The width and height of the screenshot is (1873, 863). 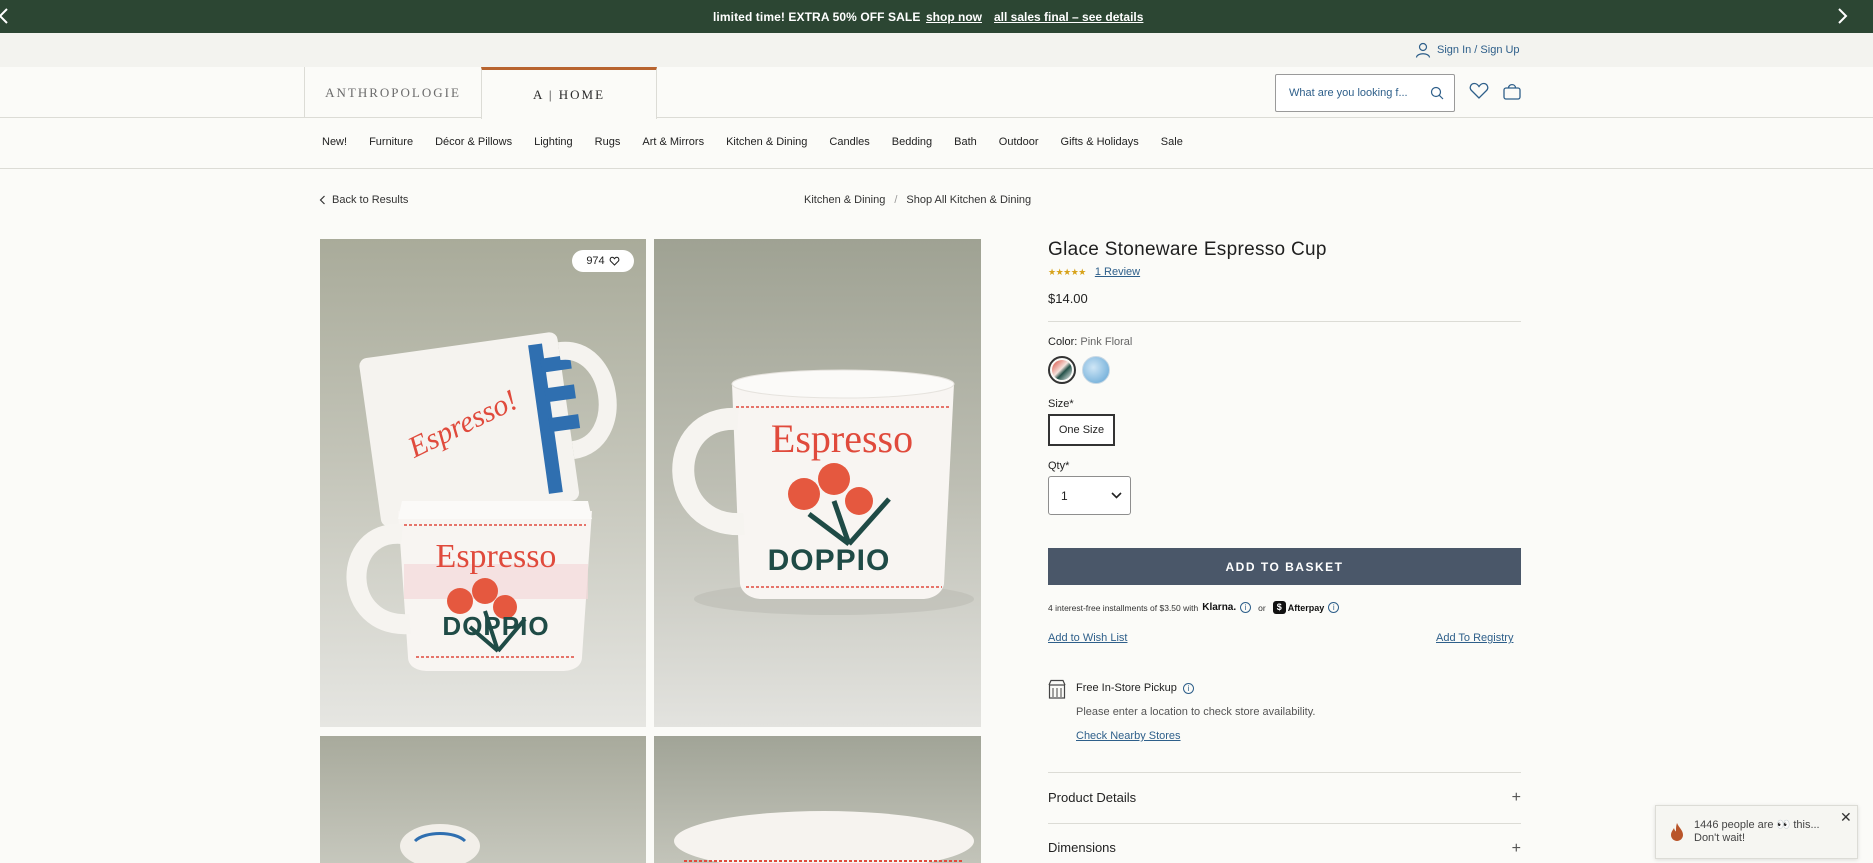 I want to click on swatch-pink-floral, so click(x=1062, y=370).